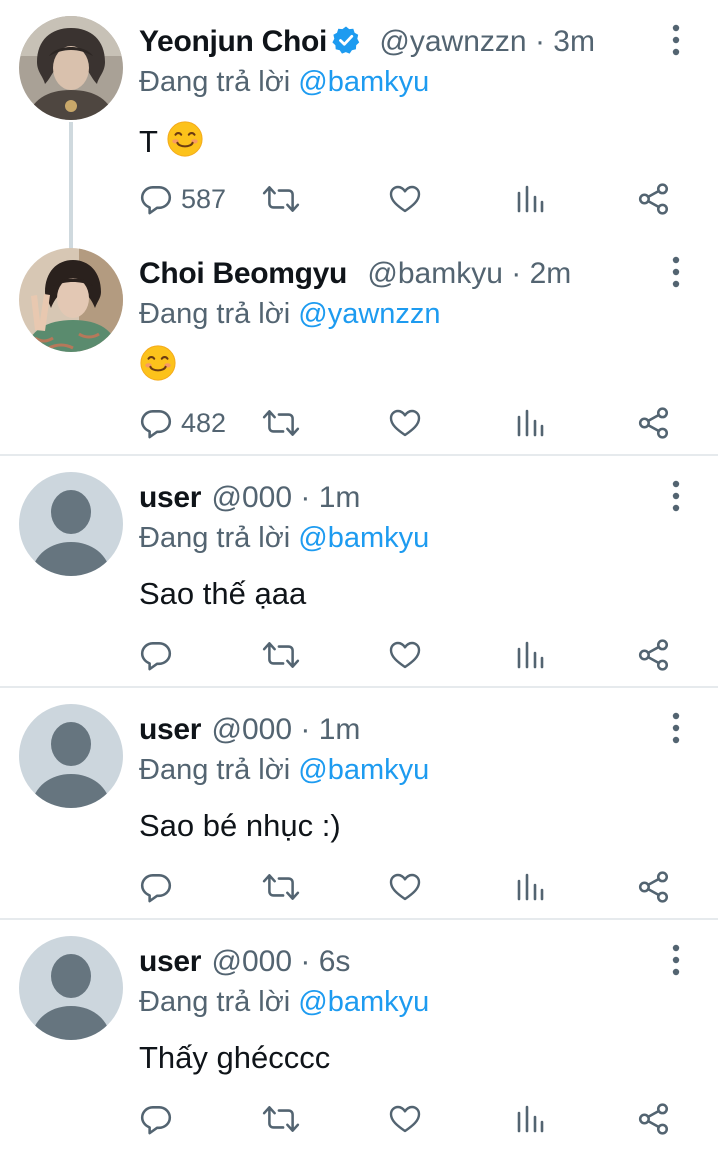  What do you see at coordinates (574, 41) in the screenshot?
I see `timestamp: 3m` at bounding box center [574, 41].